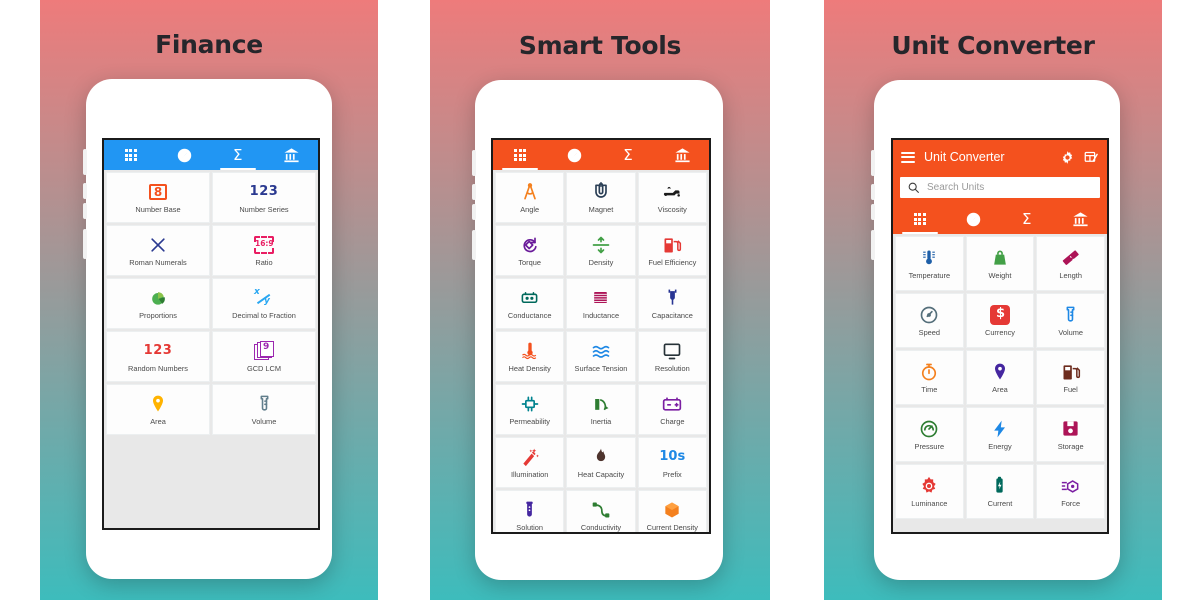  Describe the element at coordinates (672, 250) in the screenshot. I see `grid-item: Fuel Efficiency` at that location.